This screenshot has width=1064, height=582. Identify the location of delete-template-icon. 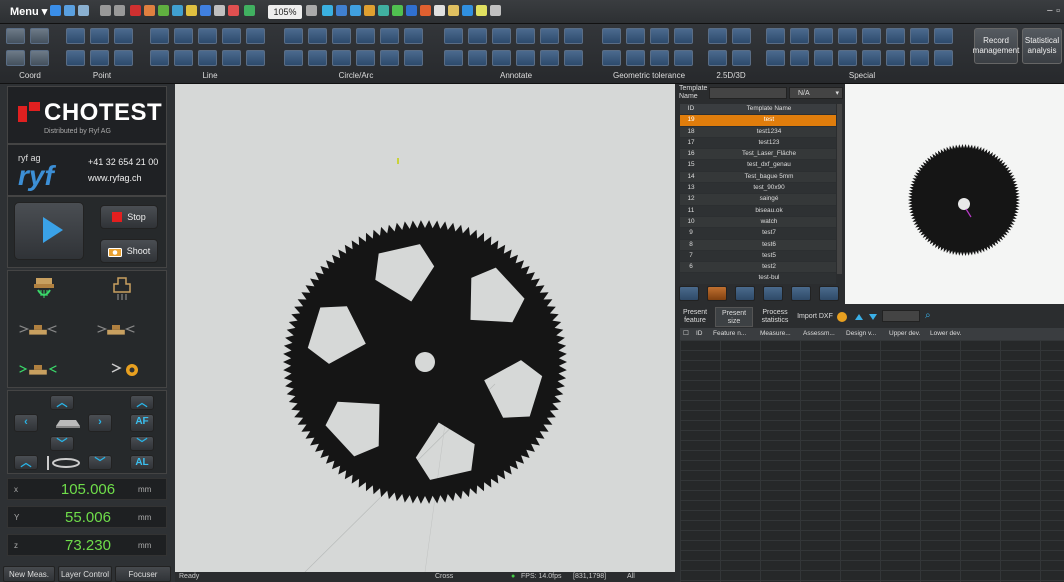
(745, 293).